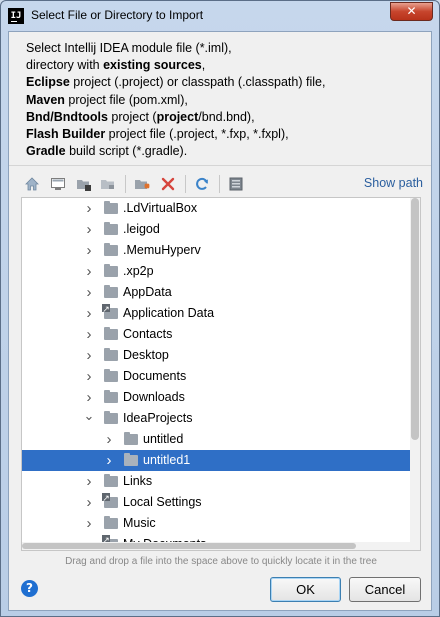 The height and width of the screenshot is (617, 440). Describe the element at coordinates (216, 313) in the screenshot. I see `tree-row: › Application Data` at that location.